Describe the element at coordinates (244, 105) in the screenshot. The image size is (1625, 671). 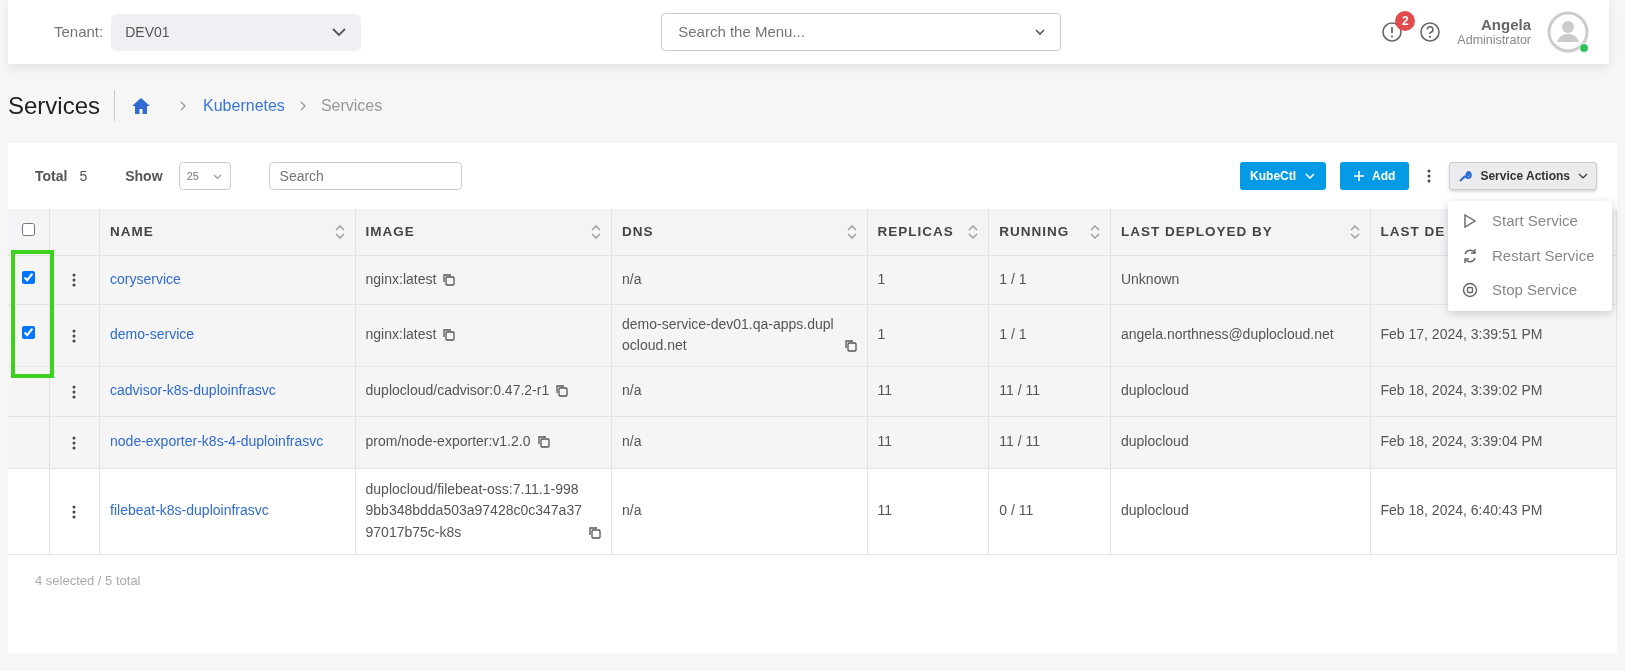
I see `breadcrumb-link: Kubernetes` at that location.